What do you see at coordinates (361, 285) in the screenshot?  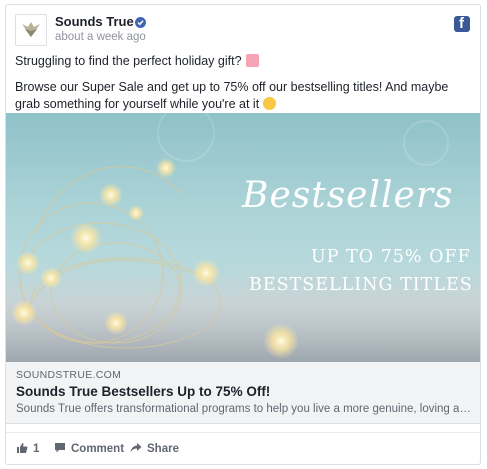 I see `hero-subtitle-text: BESTSELLING TITLES` at bounding box center [361, 285].